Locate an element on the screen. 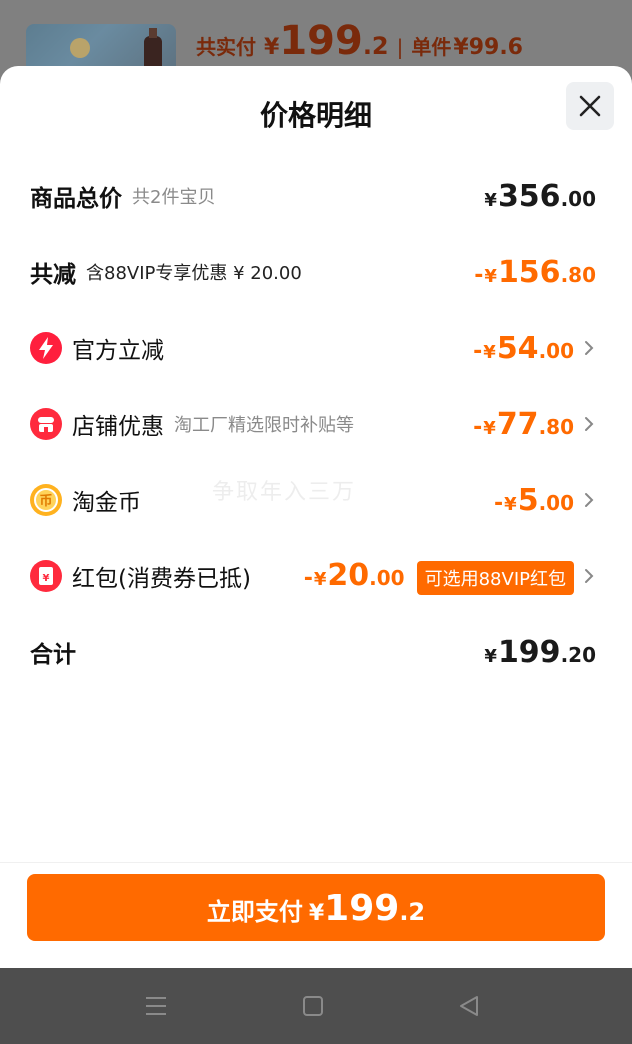  row-official-discount: 官方立减 - ¥ 54 .00 is located at coordinates (313, 348).